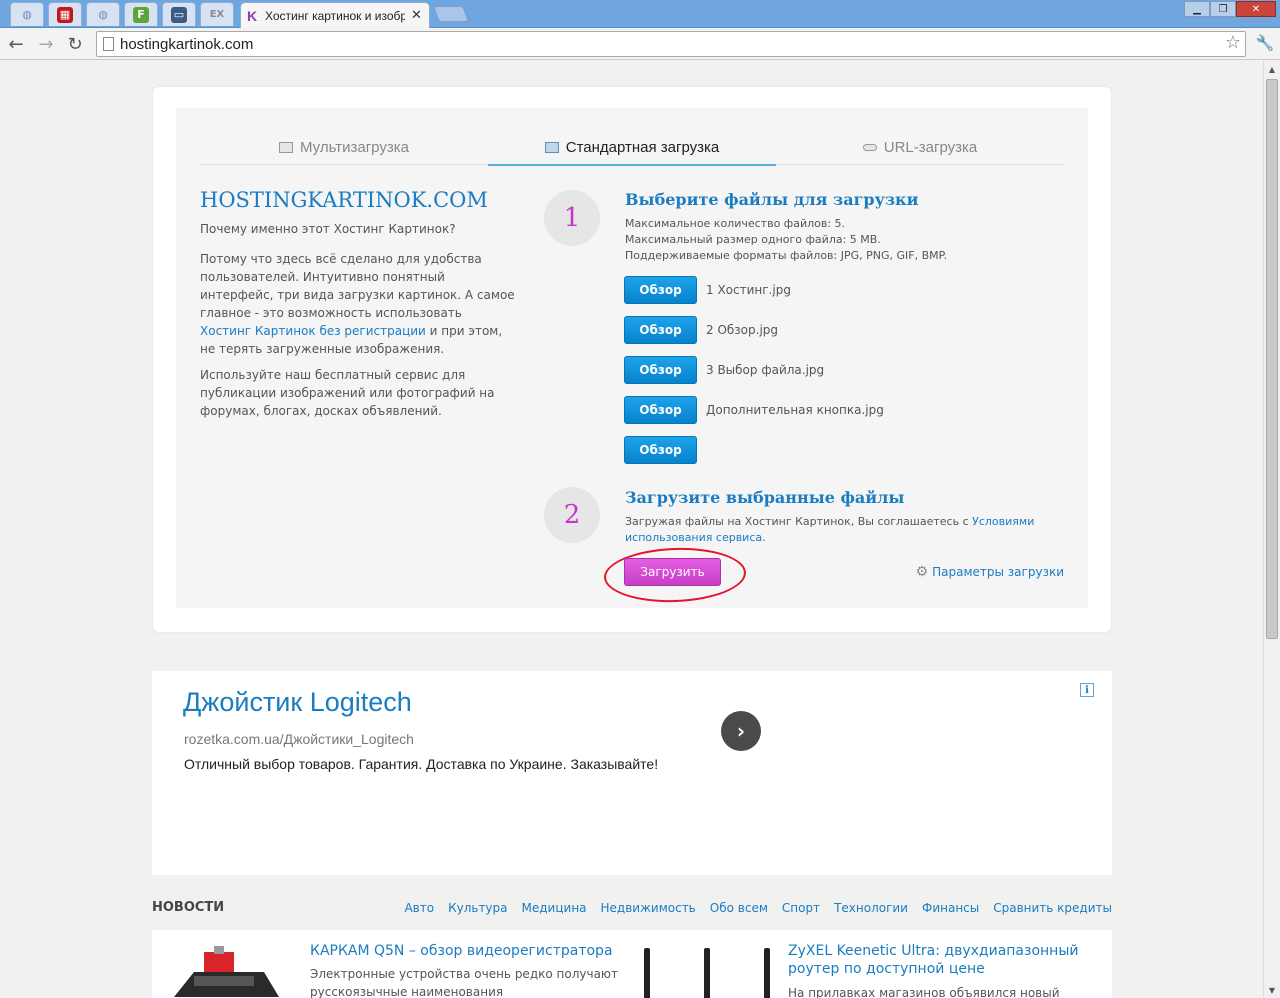  I want to click on site-brand: HOSTINGKARTINOK.COM, so click(344, 200).